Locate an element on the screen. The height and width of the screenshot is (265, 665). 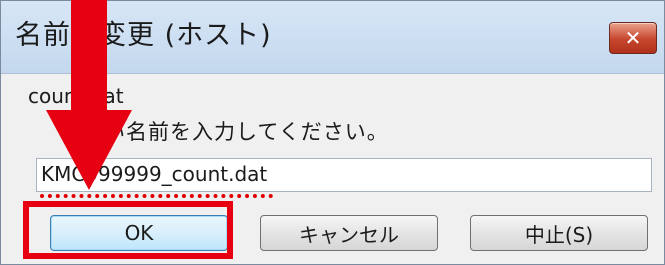
down-arrow-icon is located at coordinates (89, 95).